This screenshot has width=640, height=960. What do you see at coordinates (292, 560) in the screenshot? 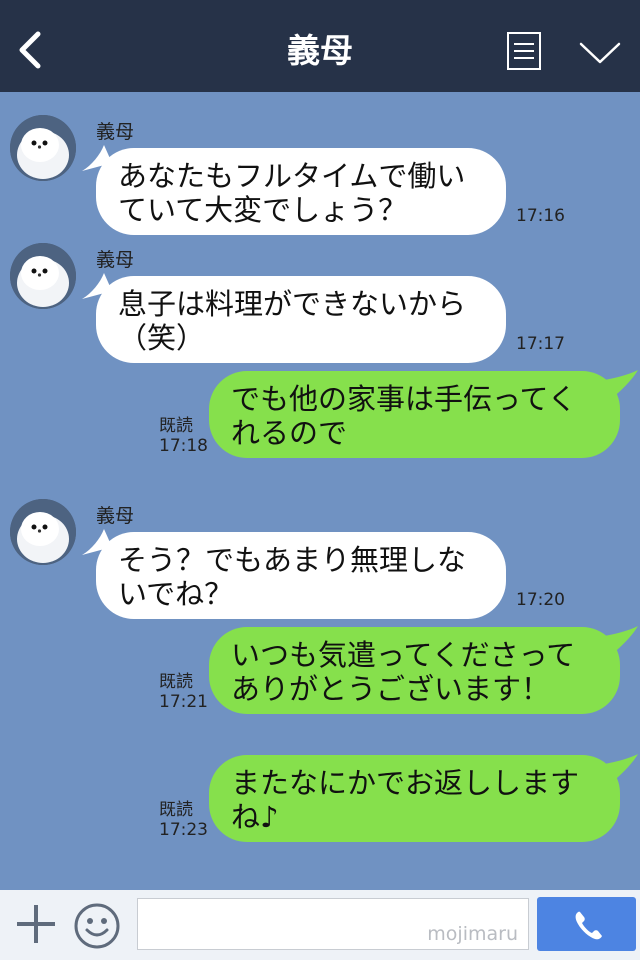
I see `message-line: そう？でもあまり無理しな` at bounding box center [292, 560].